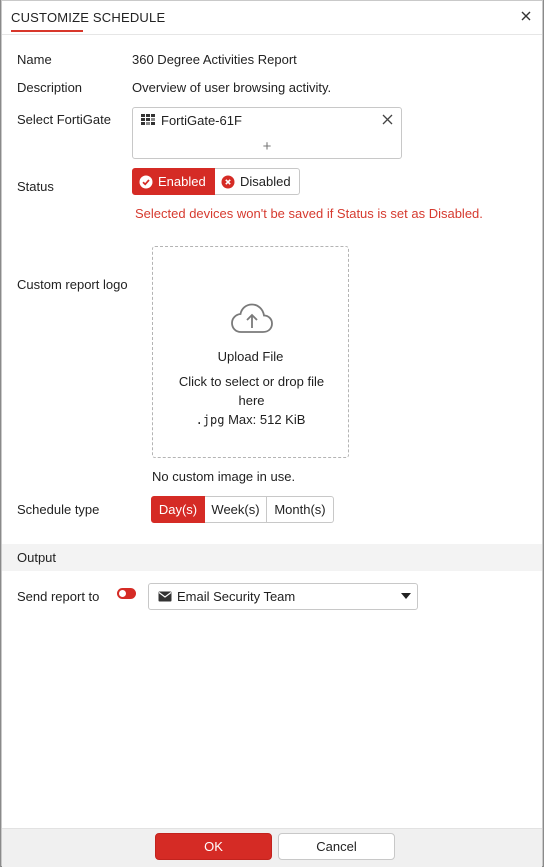 The width and height of the screenshot is (544, 867). I want to click on status-disabled-label: Disabled, so click(265, 181).